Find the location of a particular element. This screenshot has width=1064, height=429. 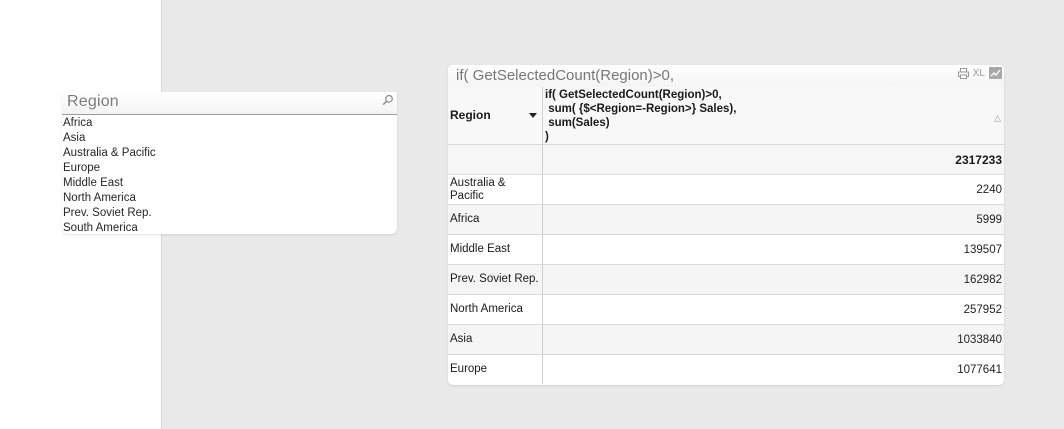

value-cell: 1077641 is located at coordinates (979, 369).